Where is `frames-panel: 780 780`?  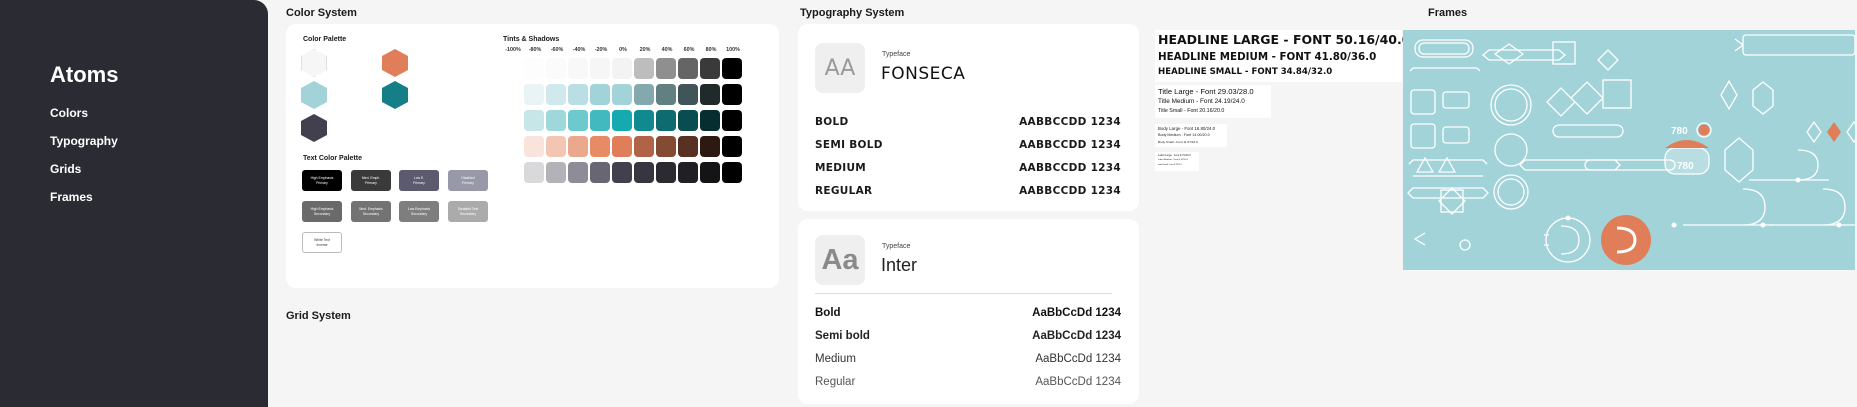
frames-panel: 780 780 is located at coordinates (1629, 150).